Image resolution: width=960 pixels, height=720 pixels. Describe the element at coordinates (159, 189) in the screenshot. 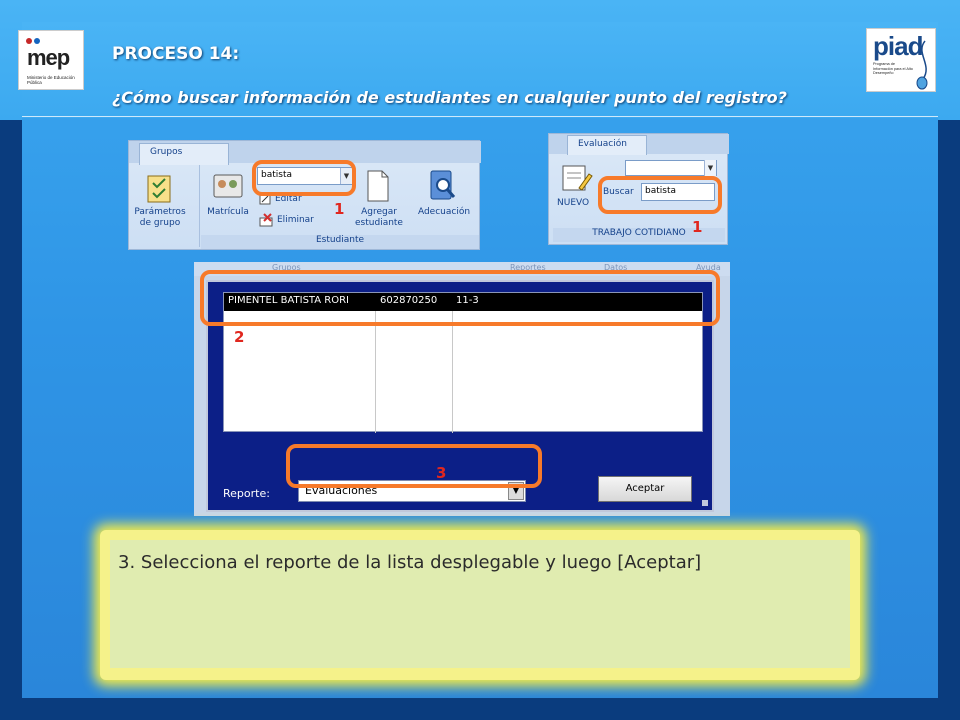

I see `parametros-icon` at that location.